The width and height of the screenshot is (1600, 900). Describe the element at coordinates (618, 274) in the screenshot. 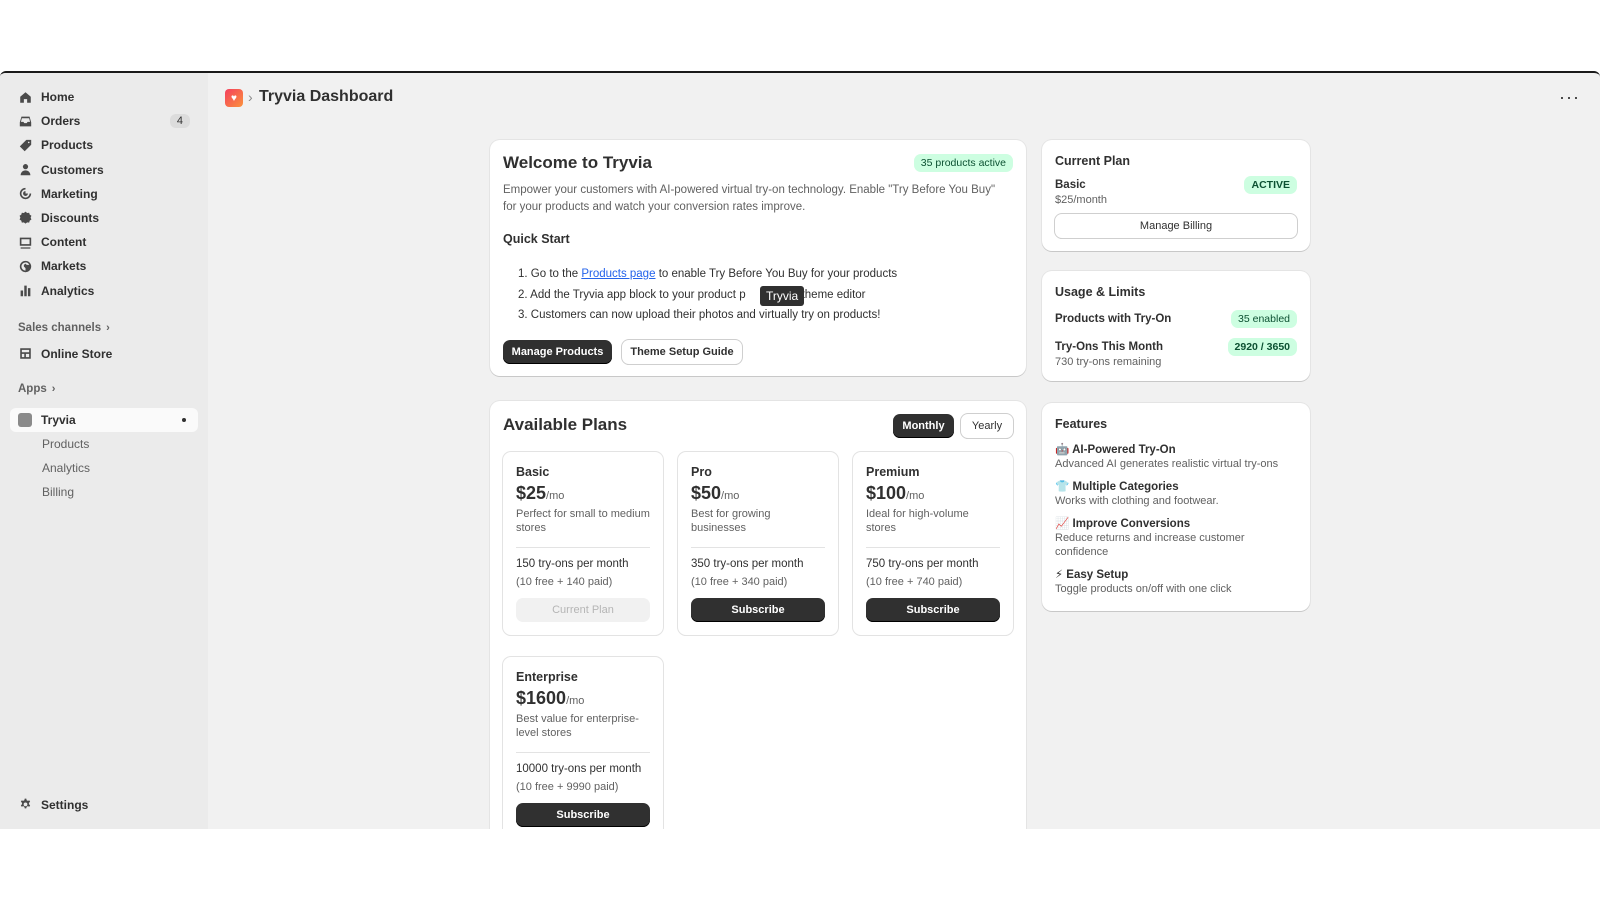

I see `products-page-link: Products page` at that location.